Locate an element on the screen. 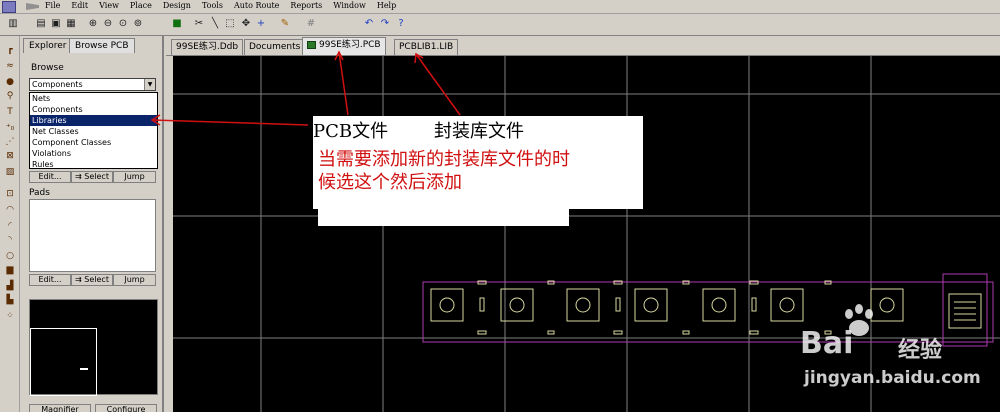  open-icon: ▤ is located at coordinates (41, 24).